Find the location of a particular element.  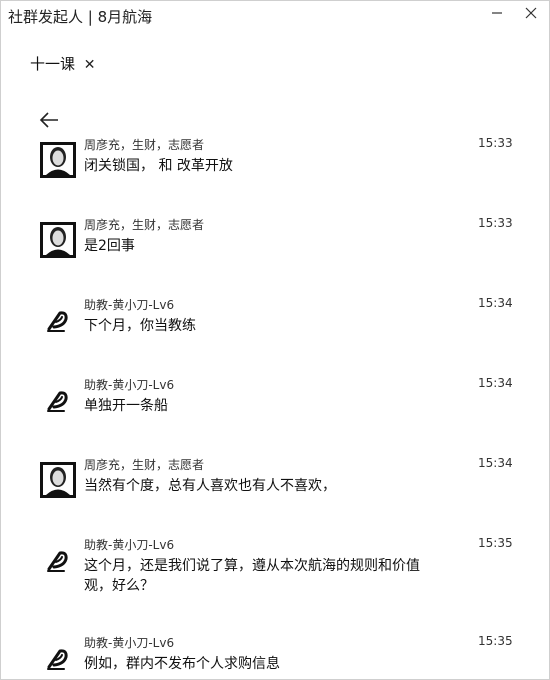

message-text: 下个月，你当教练 is located at coordinates (140, 326).